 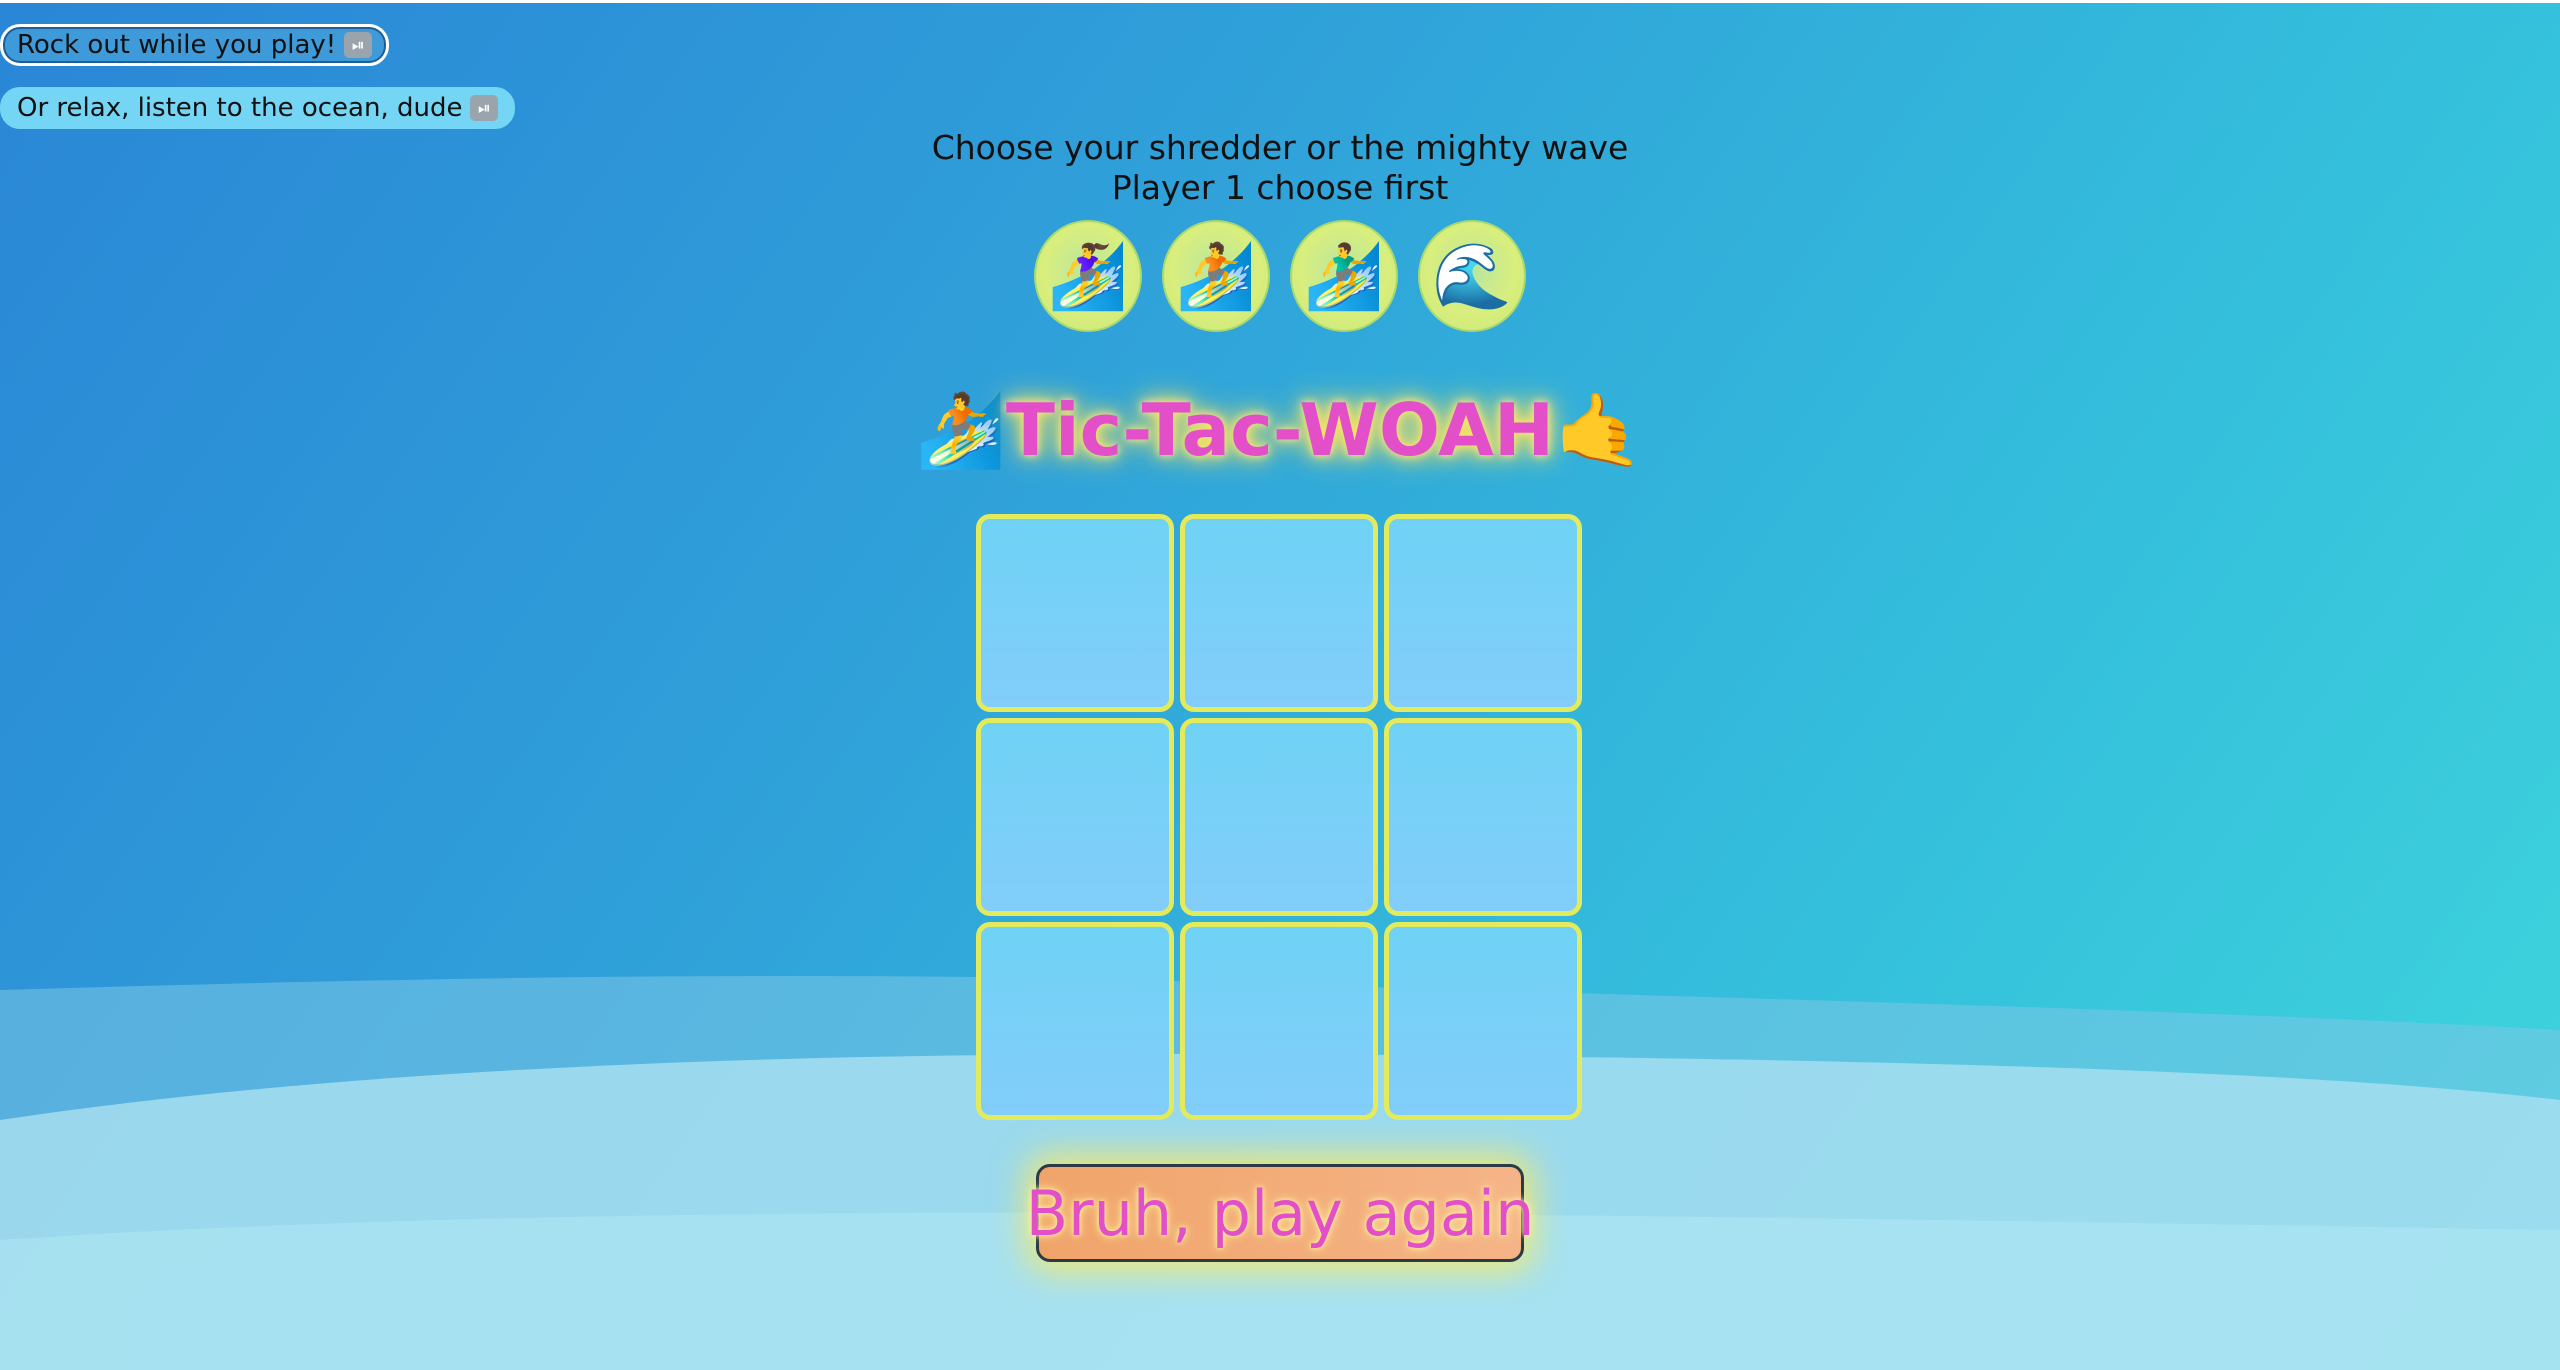 I want to click on play-again-button: Bruh, play again, so click(x=1280, y=1213).